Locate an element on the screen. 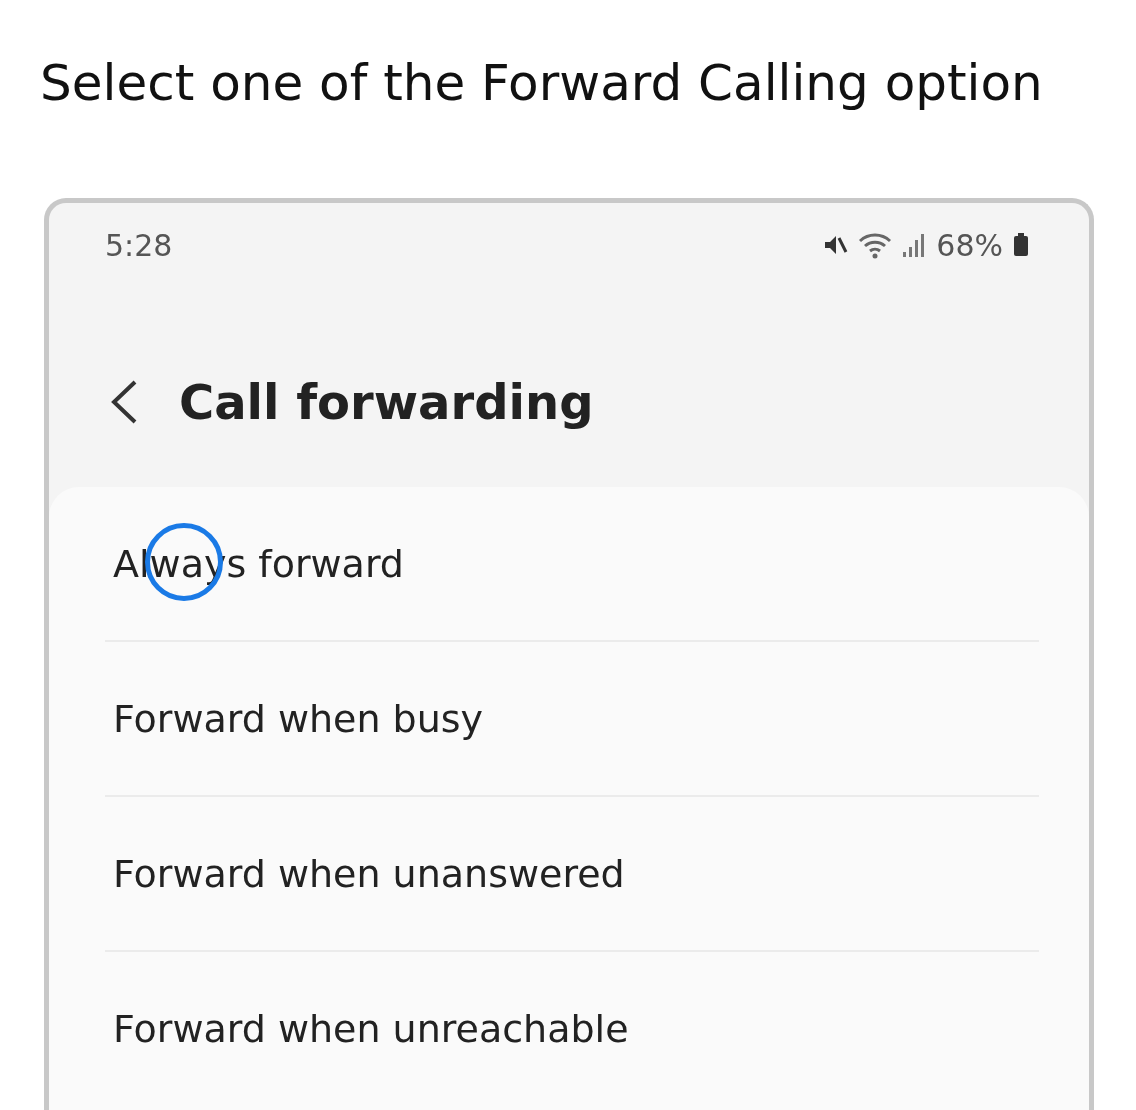  list-item: Forward when busy is located at coordinates (572, 719).